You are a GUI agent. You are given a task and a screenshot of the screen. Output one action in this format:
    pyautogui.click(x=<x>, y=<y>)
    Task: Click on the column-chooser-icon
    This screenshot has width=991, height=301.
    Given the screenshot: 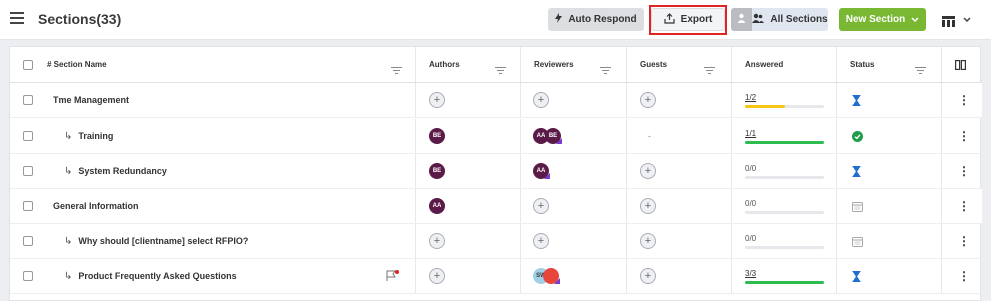 What is the action you would take?
    pyautogui.click(x=960, y=64)
    